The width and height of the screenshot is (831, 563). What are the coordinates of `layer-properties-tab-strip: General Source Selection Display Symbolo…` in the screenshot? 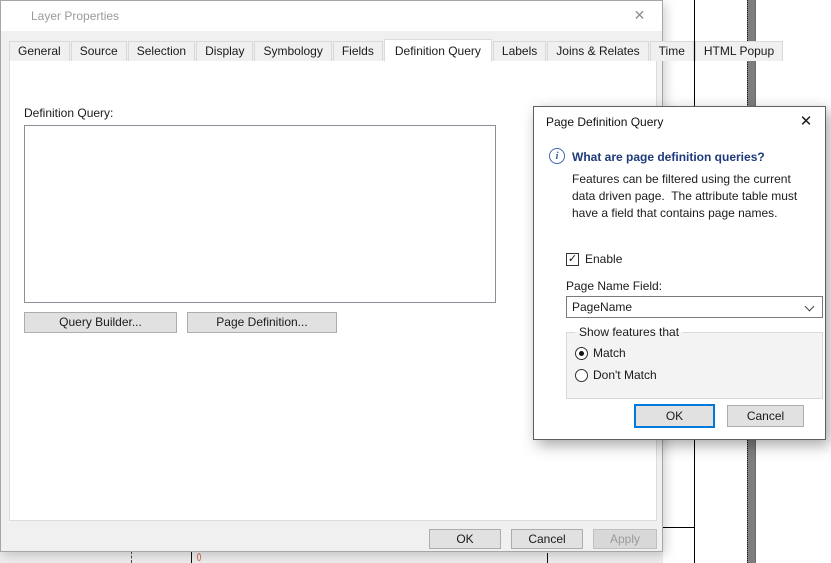 It's located at (396, 50).